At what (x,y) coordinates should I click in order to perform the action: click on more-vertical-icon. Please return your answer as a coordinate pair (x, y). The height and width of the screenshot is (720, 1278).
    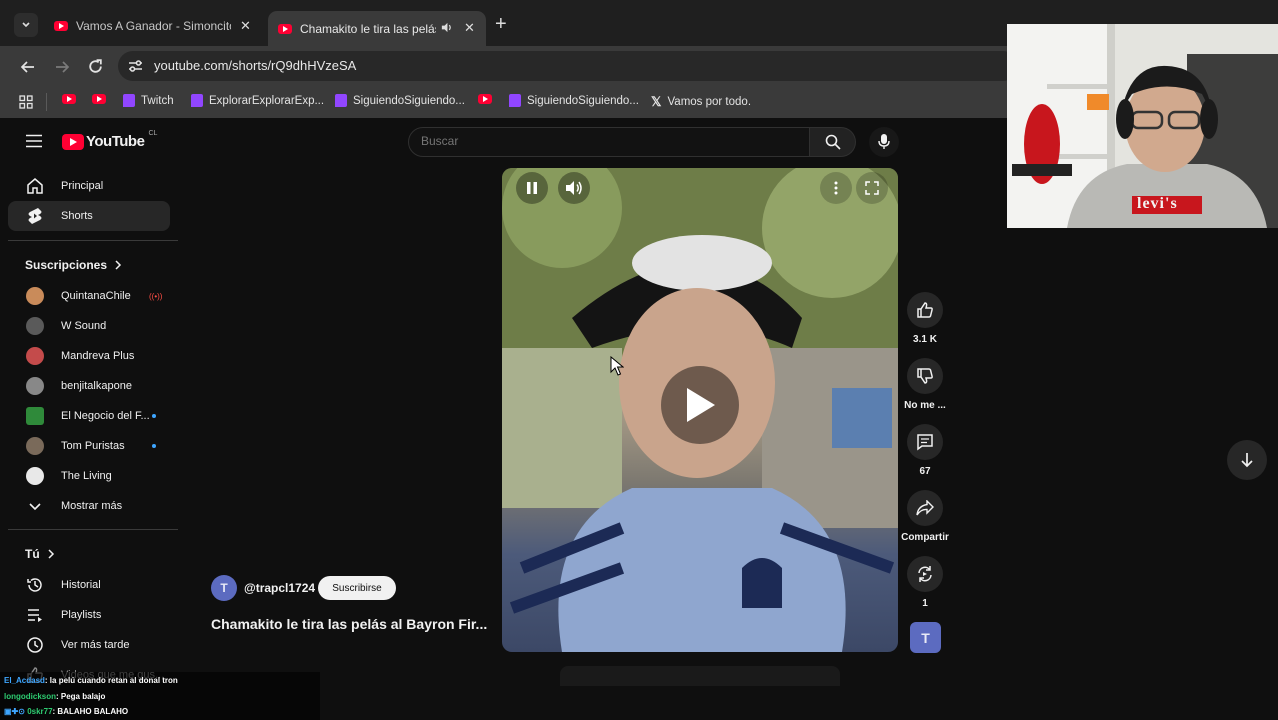
    Looking at the image, I should click on (836, 188).